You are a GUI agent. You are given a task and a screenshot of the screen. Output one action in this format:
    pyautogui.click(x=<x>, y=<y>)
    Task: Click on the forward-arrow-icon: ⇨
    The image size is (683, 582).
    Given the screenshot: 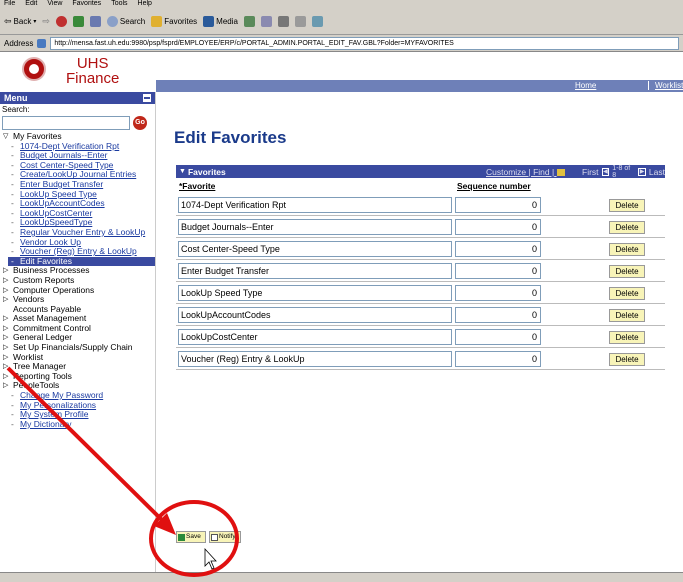 What is the action you would take?
    pyautogui.click(x=46, y=21)
    